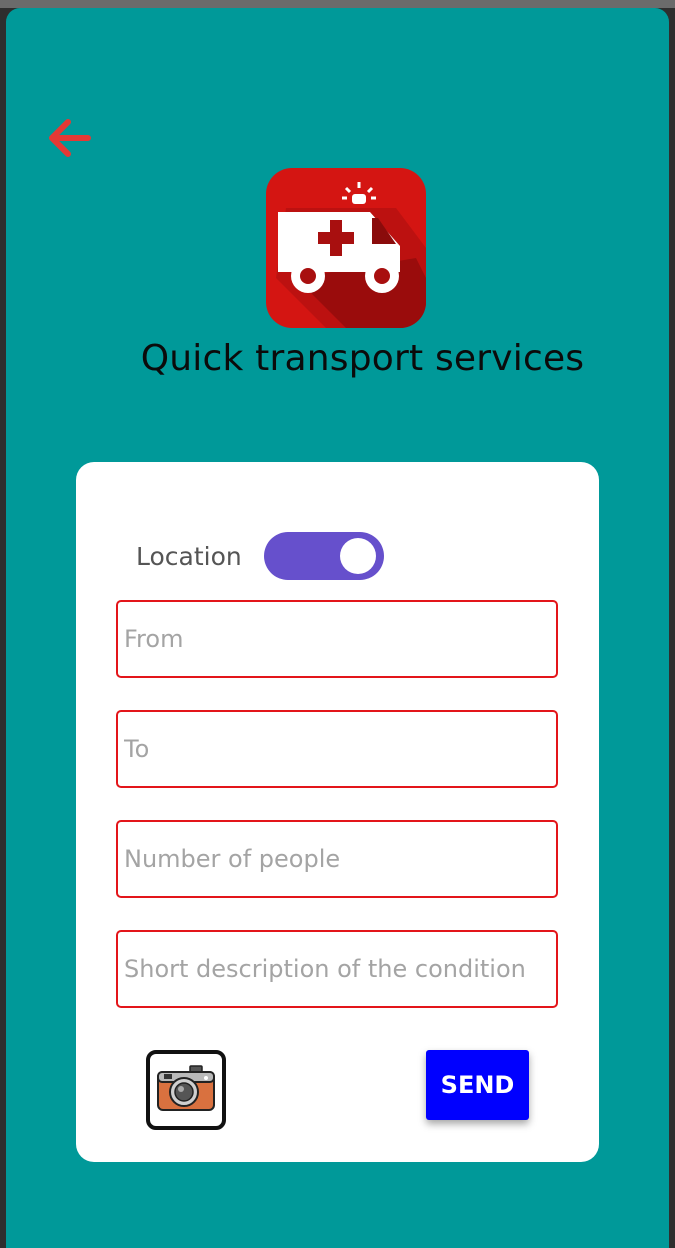 The width and height of the screenshot is (675, 1248). I want to click on arrow-left-icon, so click(70, 138).